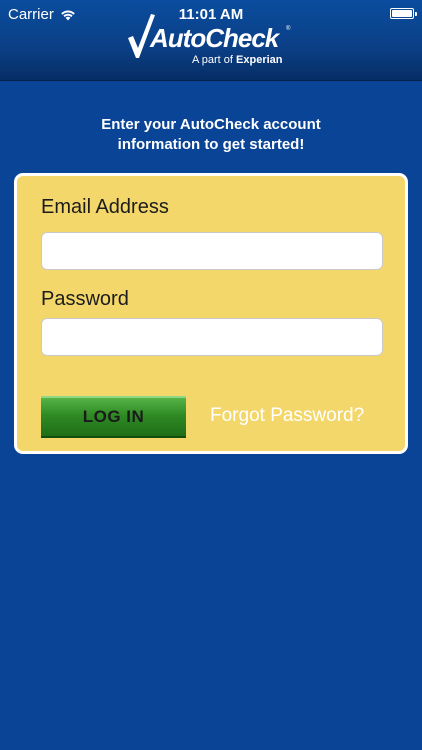 Image resolution: width=422 pixels, height=750 pixels. What do you see at coordinates (288, 29) in the screenshot?
I see `logo-trademark: ®` at bounding box center [288, 29].